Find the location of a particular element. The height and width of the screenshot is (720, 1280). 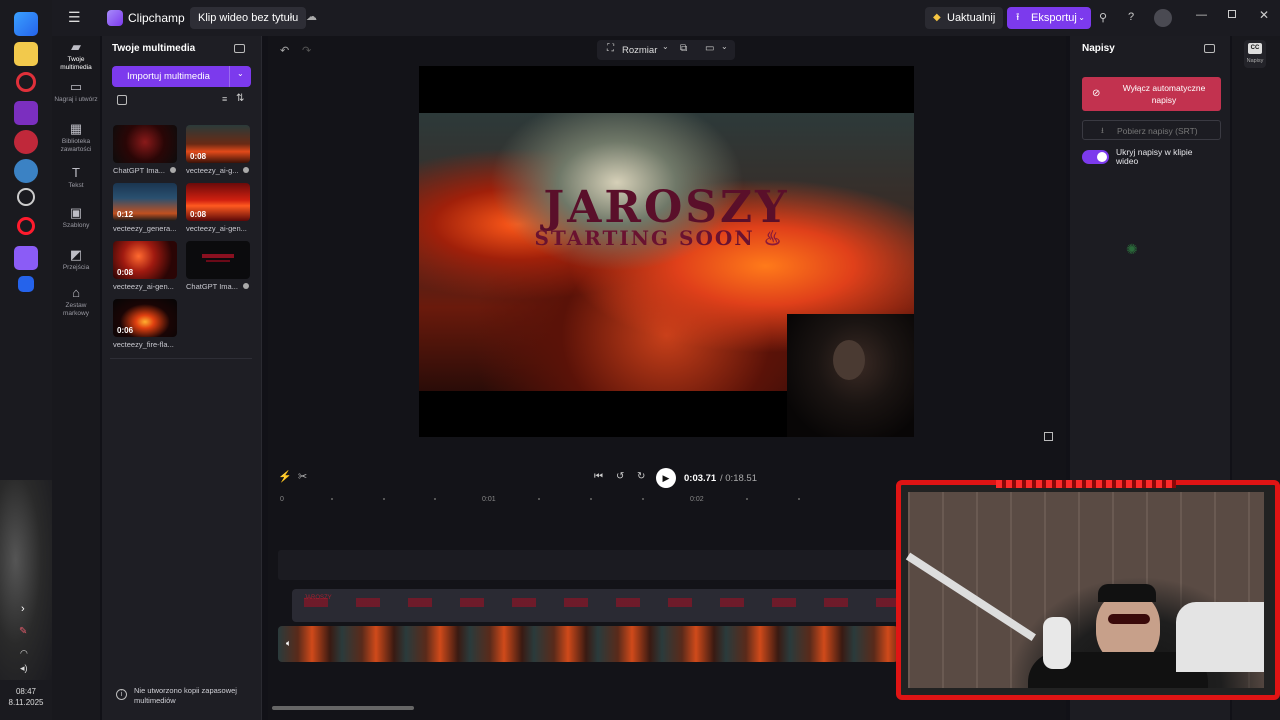

media-thumb-5: 0:08 is located at coordinates (145, 260).